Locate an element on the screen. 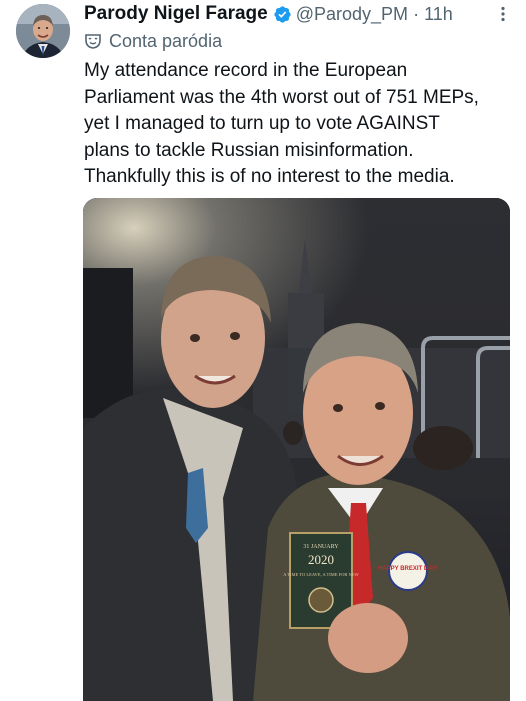 The height and width of the screenshot is (701, 526). tweet-header: Parody Nigel Farage @Parody_PM · 11h is located at coordinates (298, 14).